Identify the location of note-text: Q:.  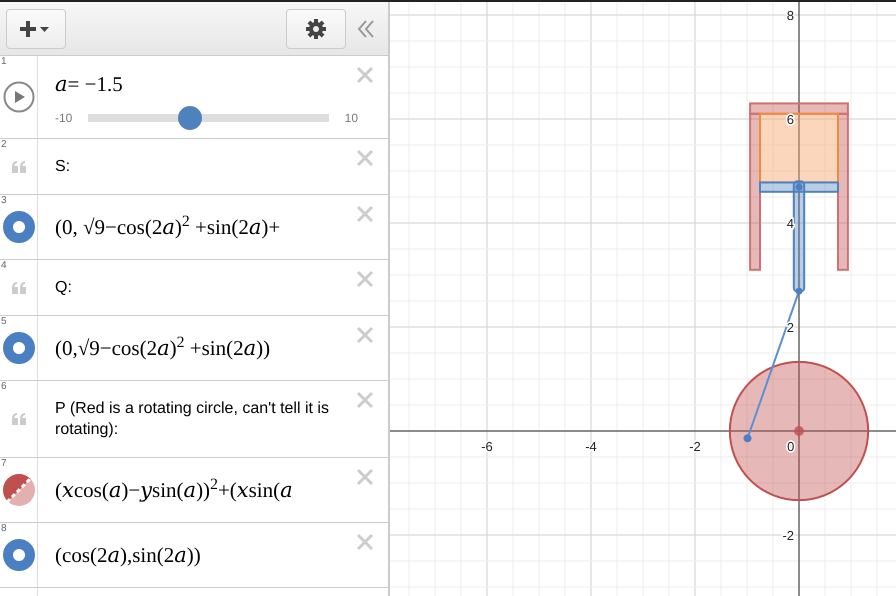
(195, 287).